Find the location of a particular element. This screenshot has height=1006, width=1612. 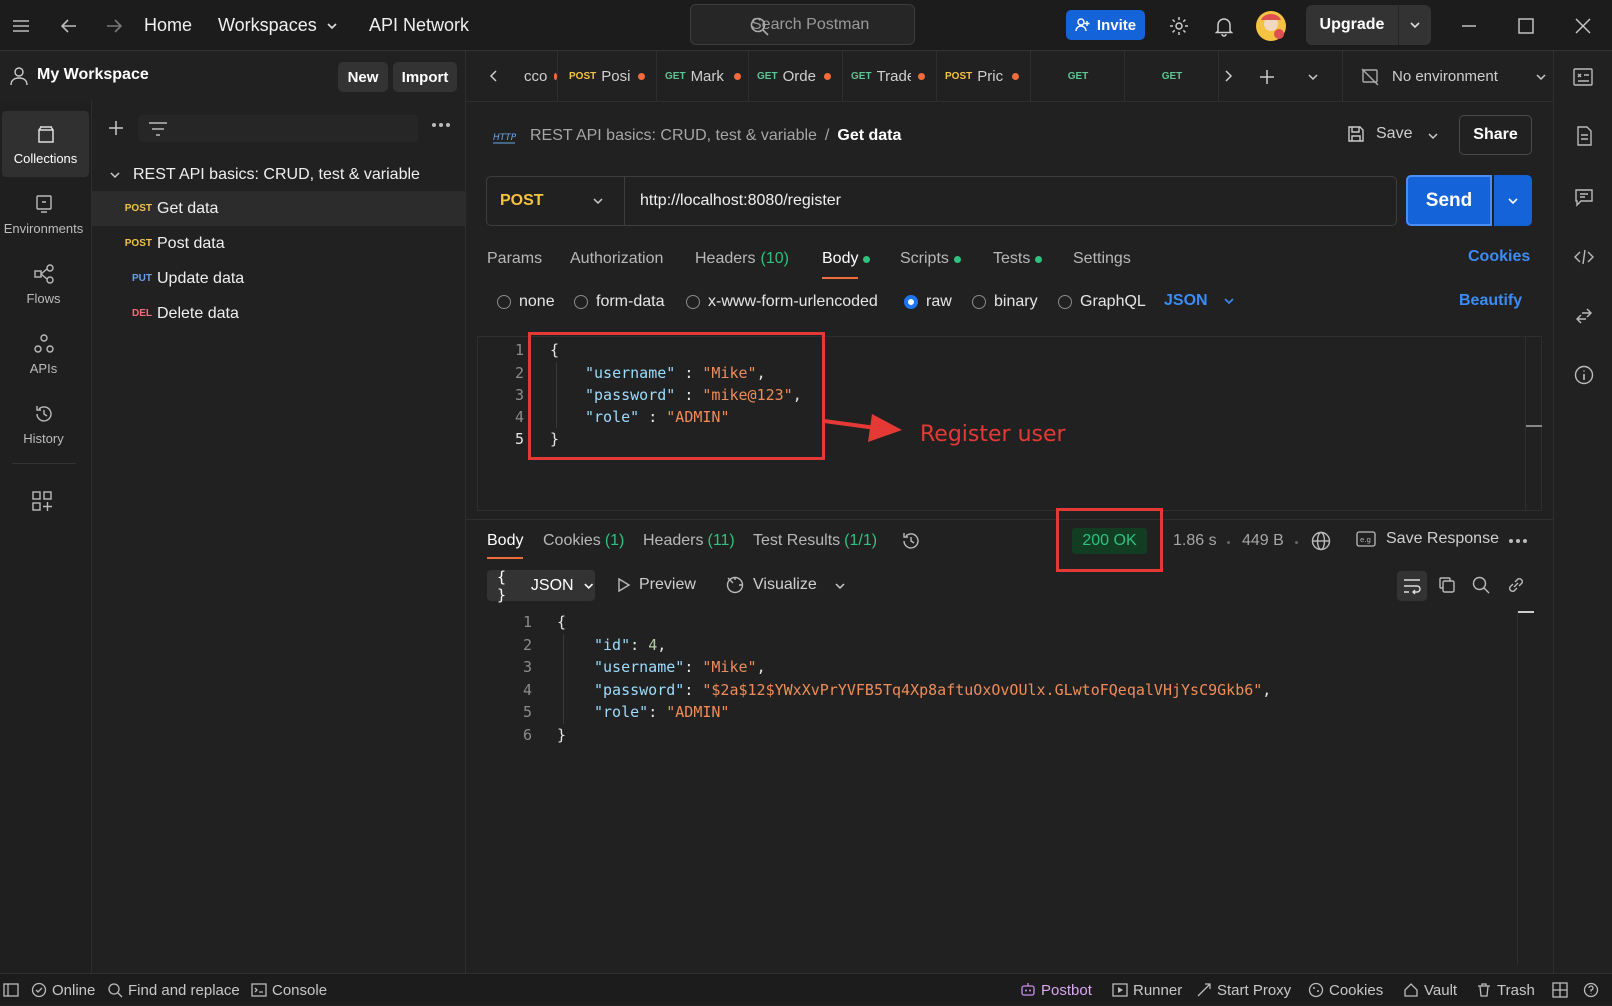

chevron-left-icon is located at coordinates (494, 76).